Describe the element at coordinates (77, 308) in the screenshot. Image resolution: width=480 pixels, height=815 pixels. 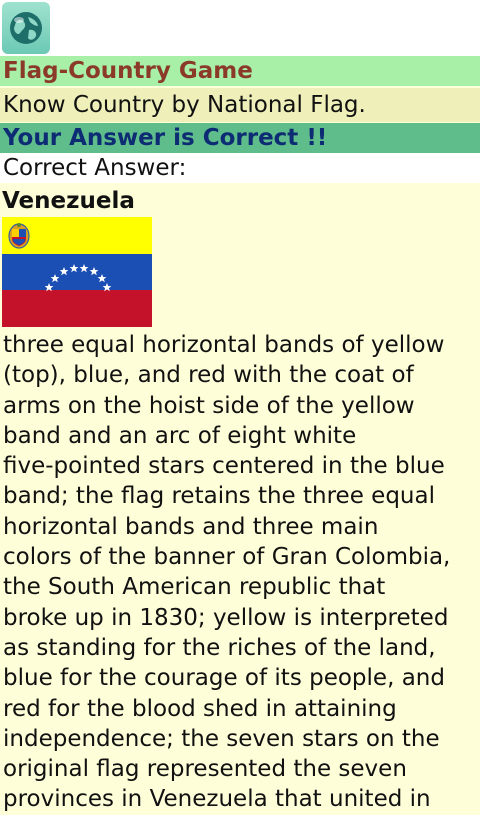
I see `flag-red-band` at that location.